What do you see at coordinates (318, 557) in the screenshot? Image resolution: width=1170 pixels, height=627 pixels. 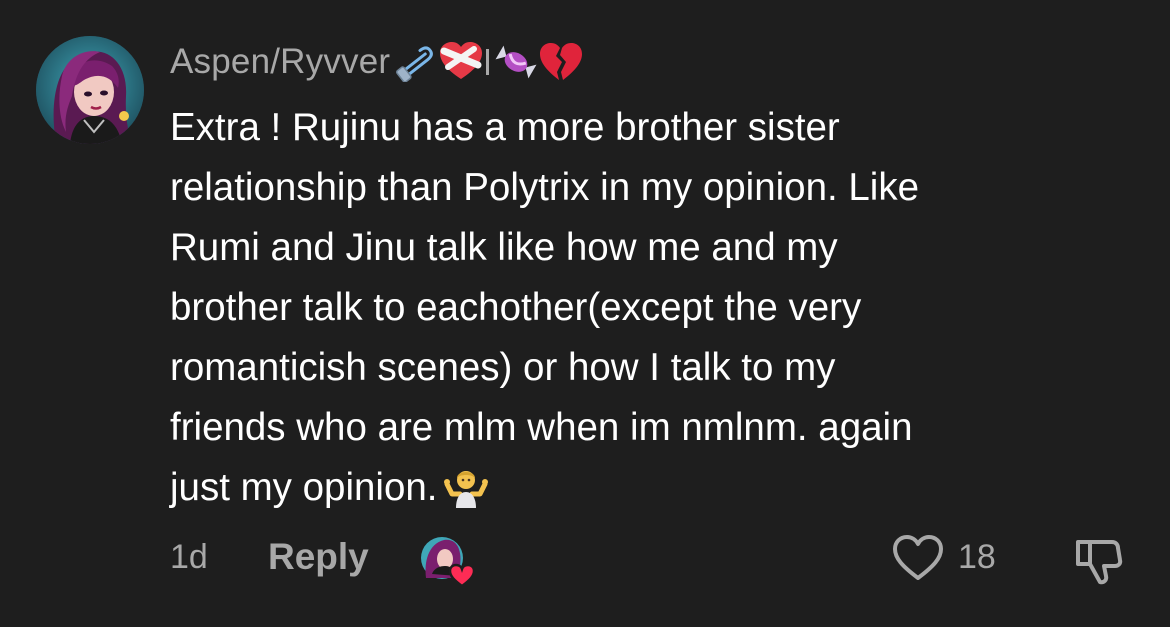 I see `reply-button: Reply` at bounding box center [318, 557].